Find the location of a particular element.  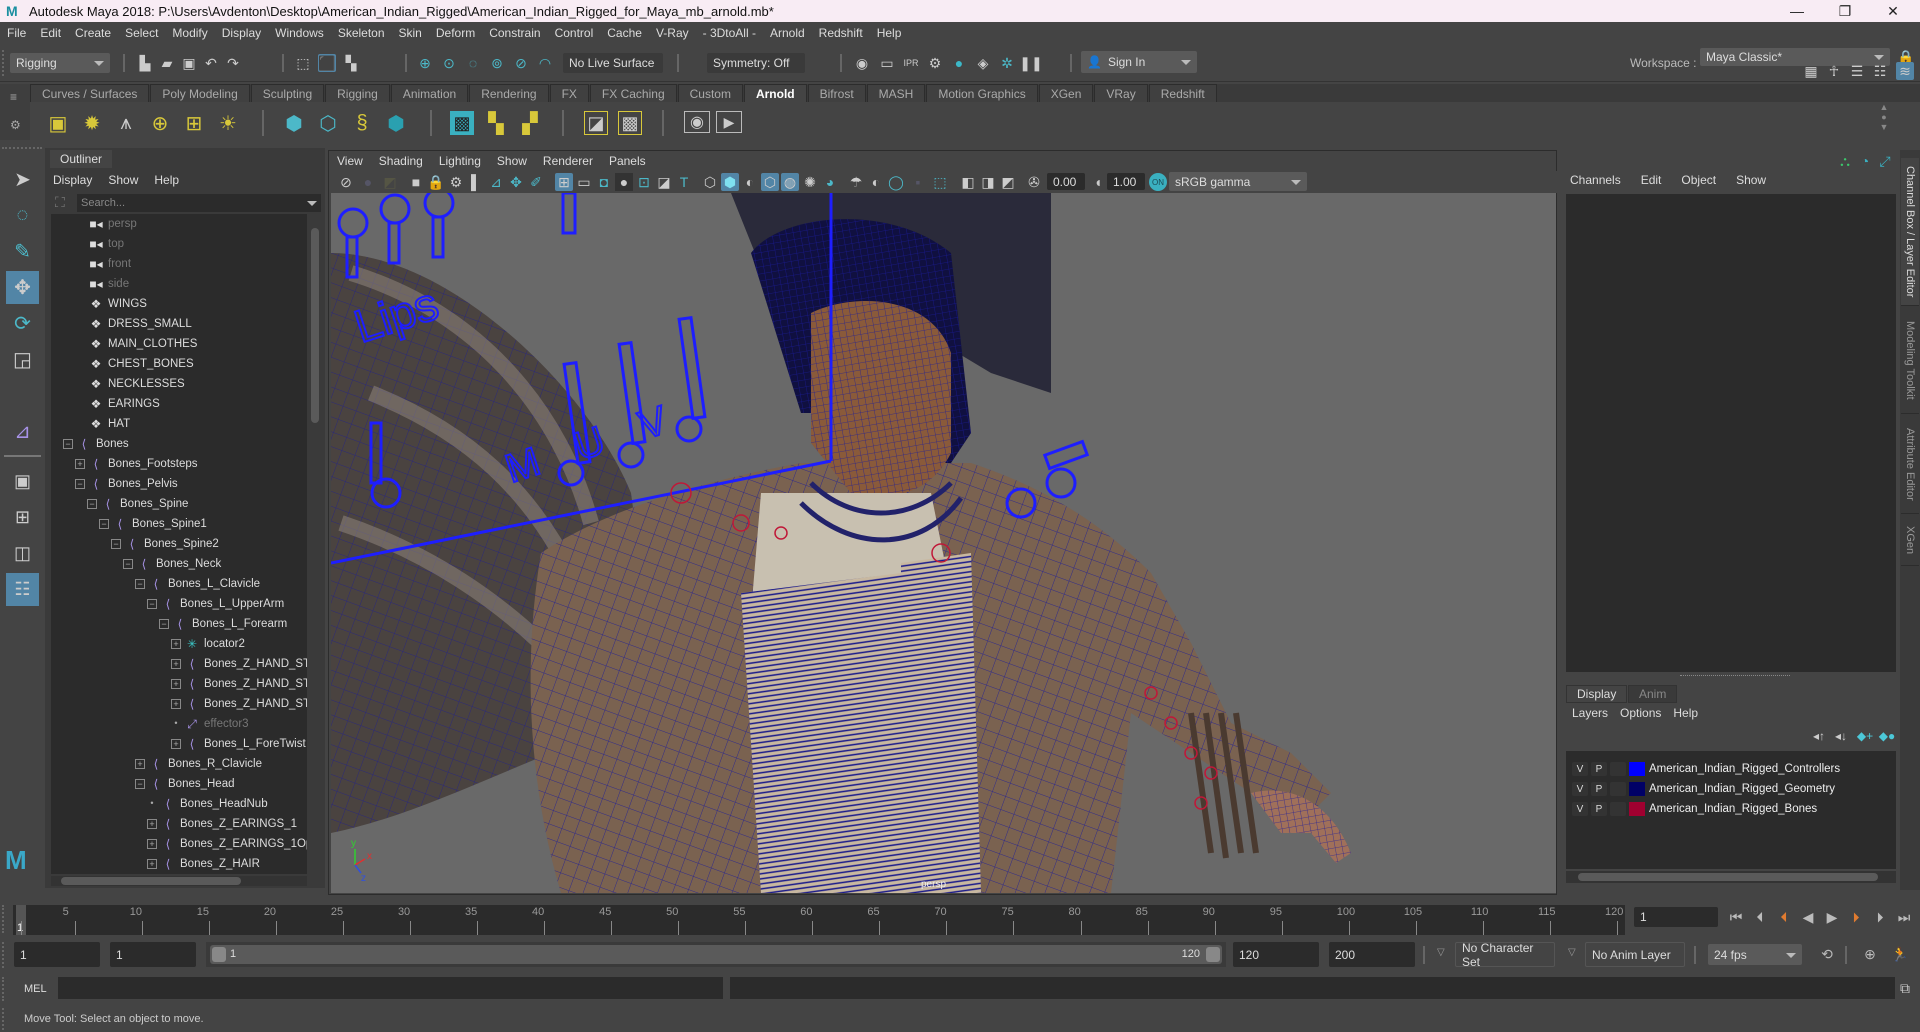

live-surface-field: No Live Surface is located at coordinates (613, 63).